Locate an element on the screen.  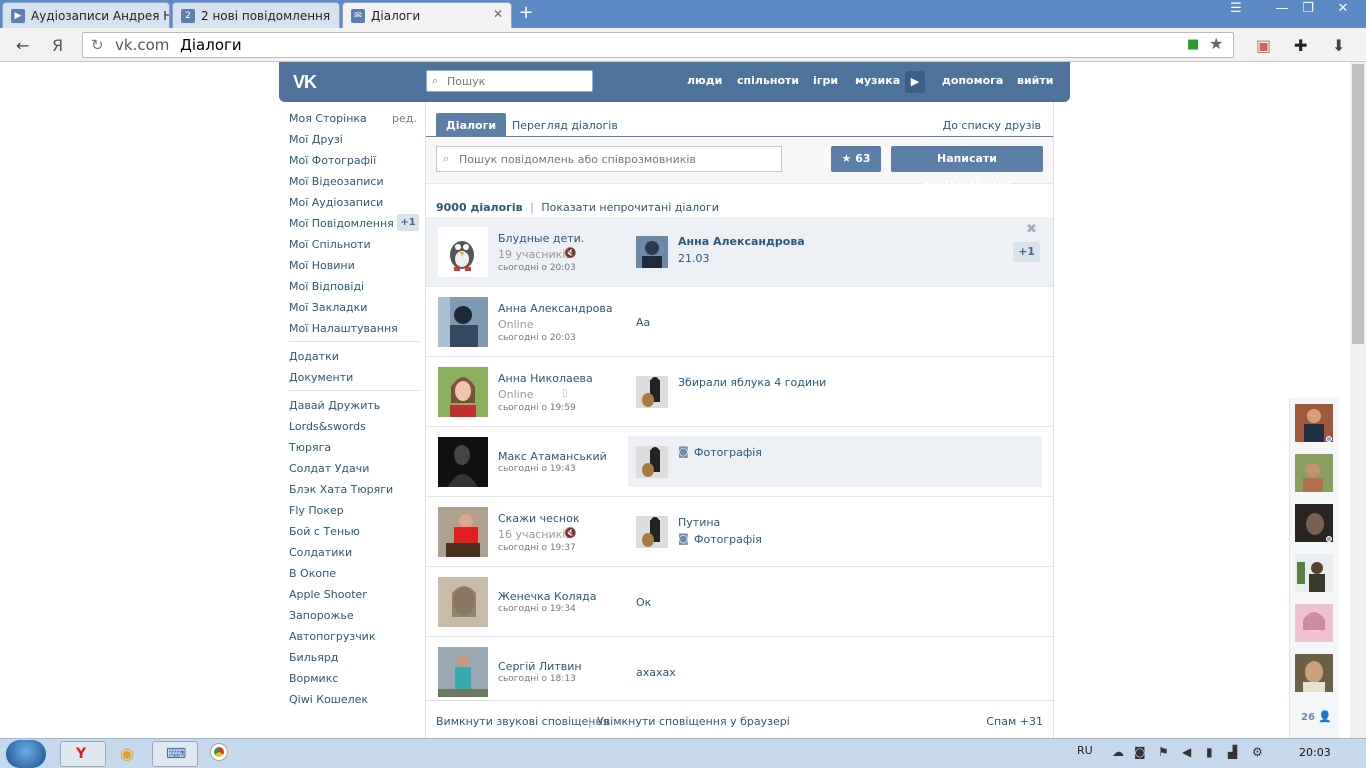
browser-tab-messages: 2 2 нові повідомлення is located at coordinates (256, 15).